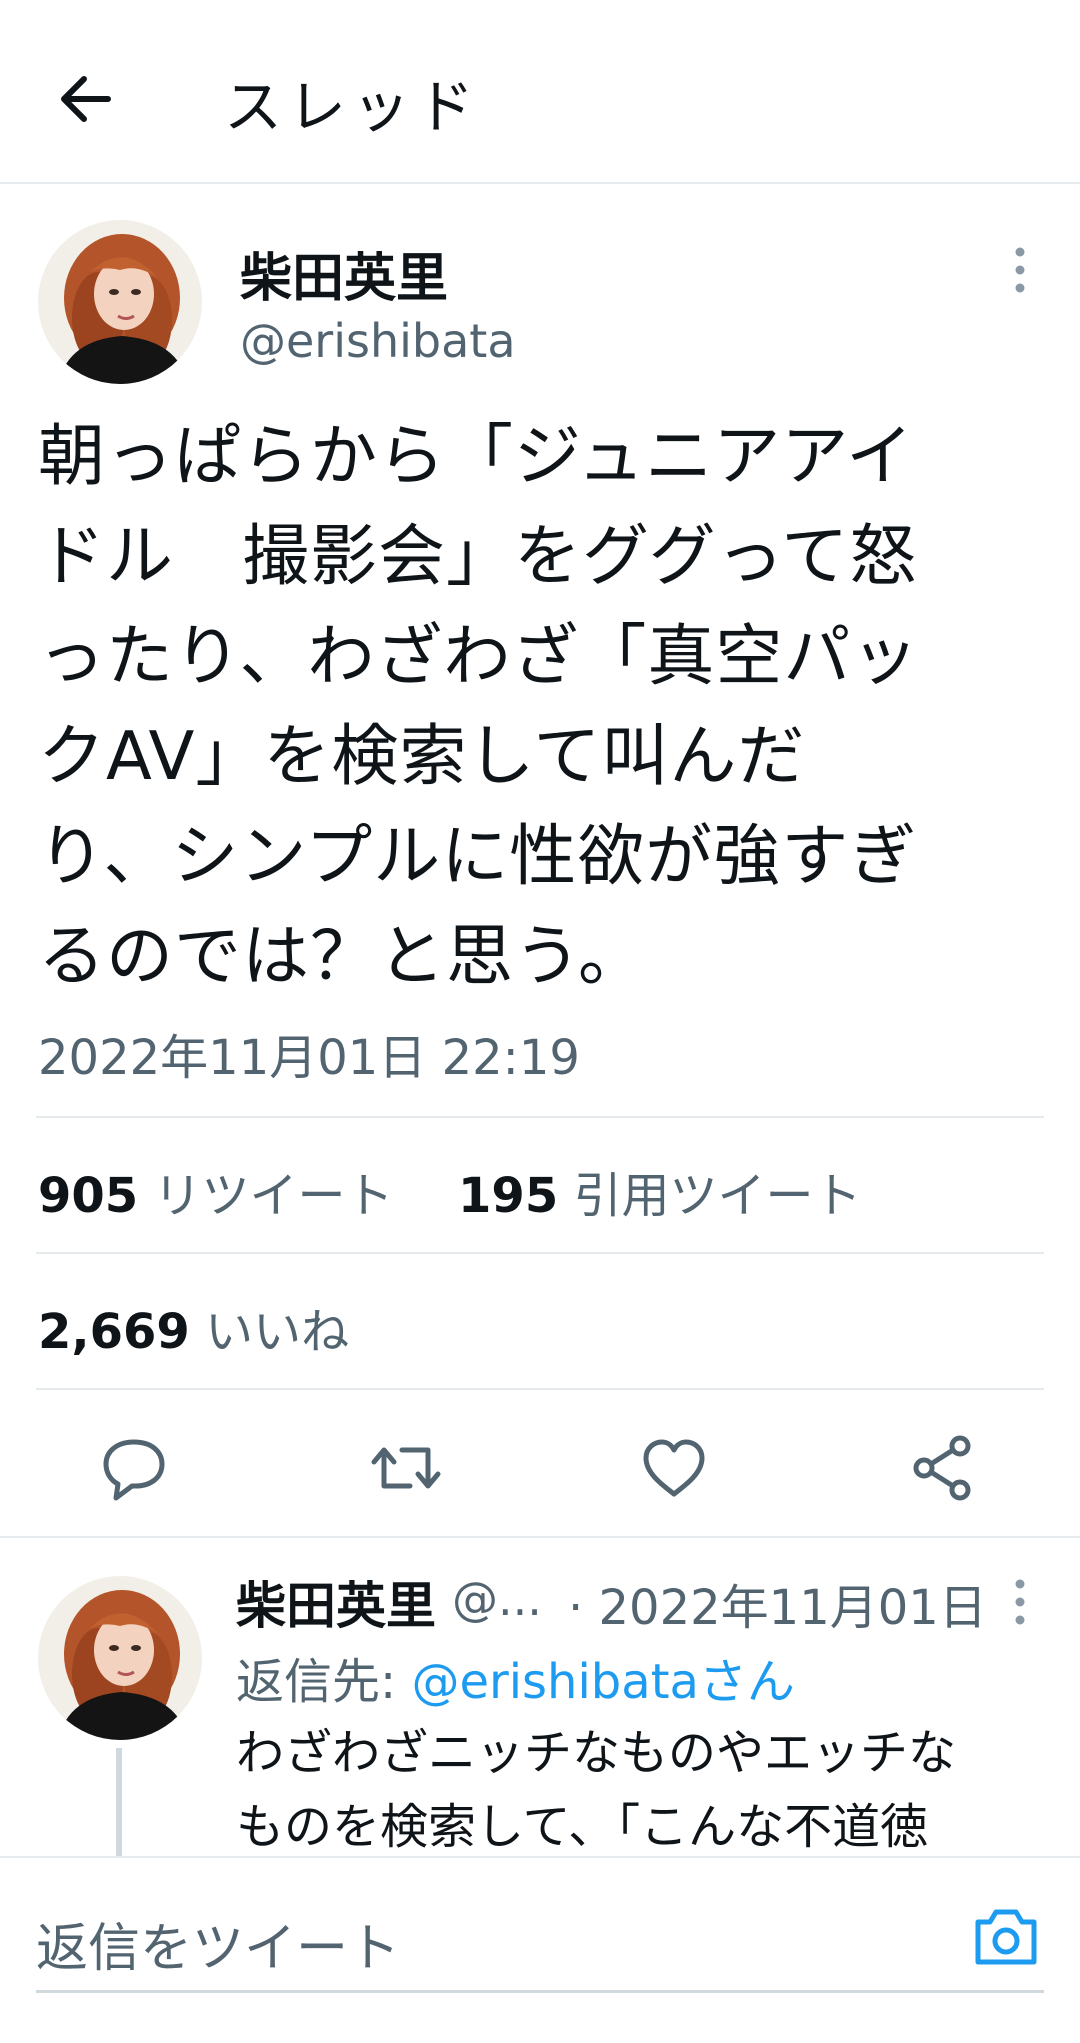  I want to click on tweet-more-button, so click(1020, 270).